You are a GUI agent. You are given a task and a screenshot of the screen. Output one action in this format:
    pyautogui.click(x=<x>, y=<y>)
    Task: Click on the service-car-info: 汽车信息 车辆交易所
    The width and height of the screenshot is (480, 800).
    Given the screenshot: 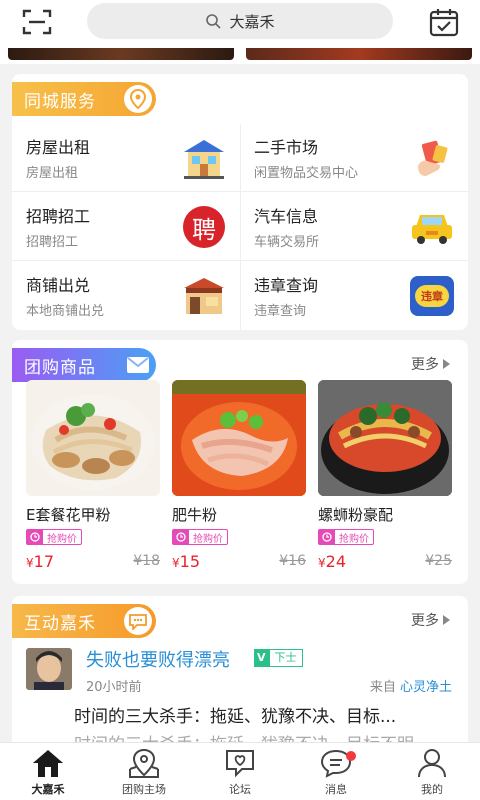 What is the action you would take?
    pyautogui.click(x=354, y=227)
    